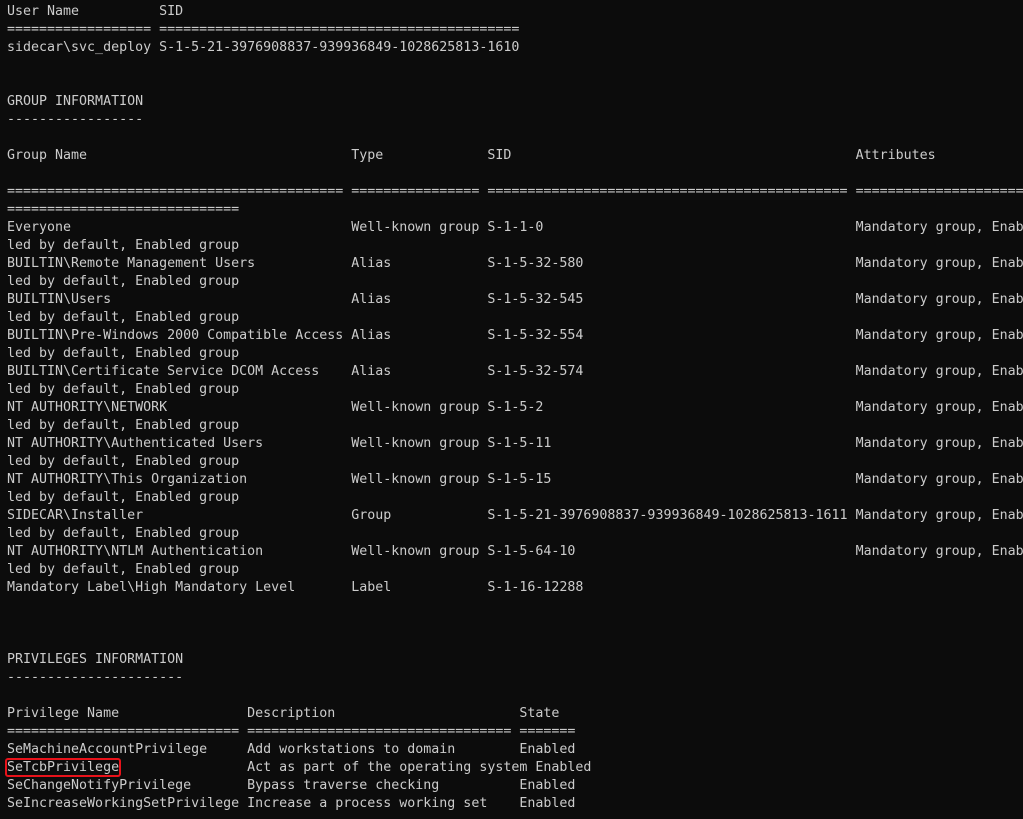 The width and height of the screenshot is (1023, 819). Describe the element at coordinates (95, 677) in the screenshot. I see `section-underline: ----------------------` at that location.